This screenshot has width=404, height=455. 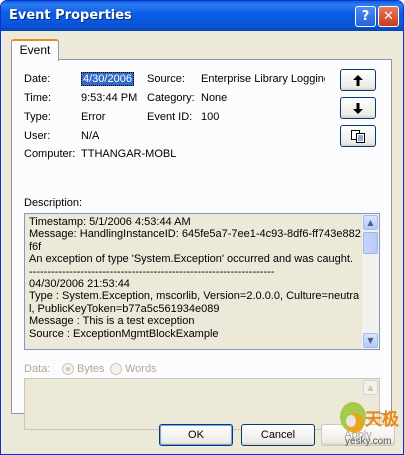 I want to click on watermark-site: yesky.com, so click(x=368, y=441).